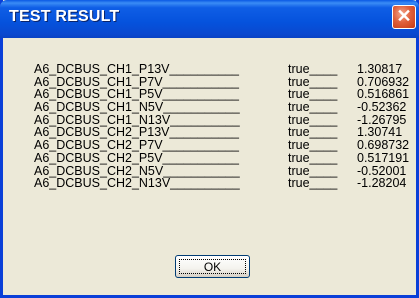 The height and width of the screenshot is (298, 419). I want to click on ok-button-label: OK, so click(212, 266).